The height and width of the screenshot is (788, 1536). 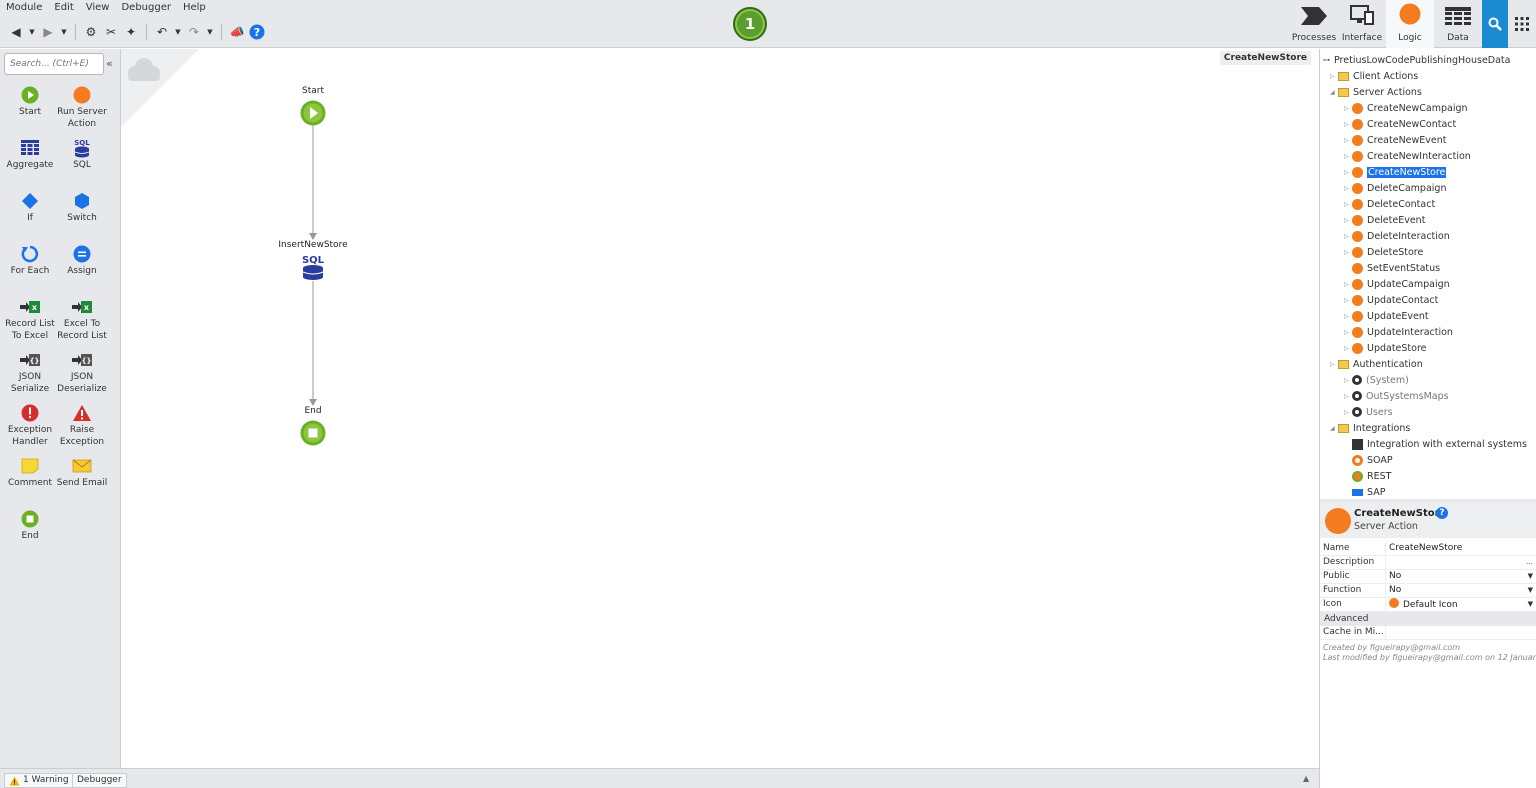 I want to click on tool-json-serialize: {} JSON Serialize, so click(x=30, y=372).